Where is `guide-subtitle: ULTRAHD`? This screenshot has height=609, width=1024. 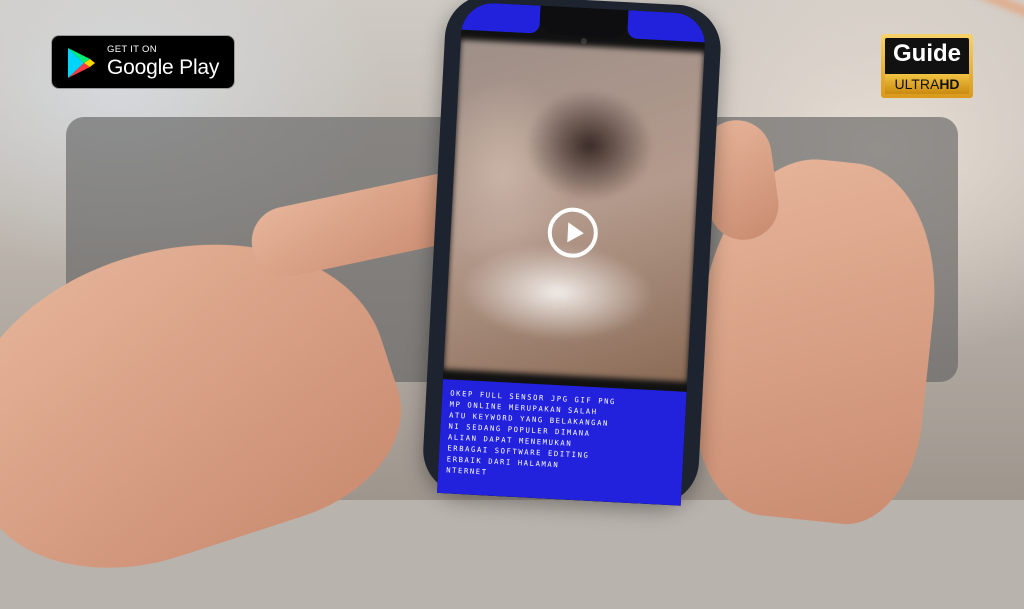
guide-subtitle: ULTRAHD is located at coordinates (927, 84).